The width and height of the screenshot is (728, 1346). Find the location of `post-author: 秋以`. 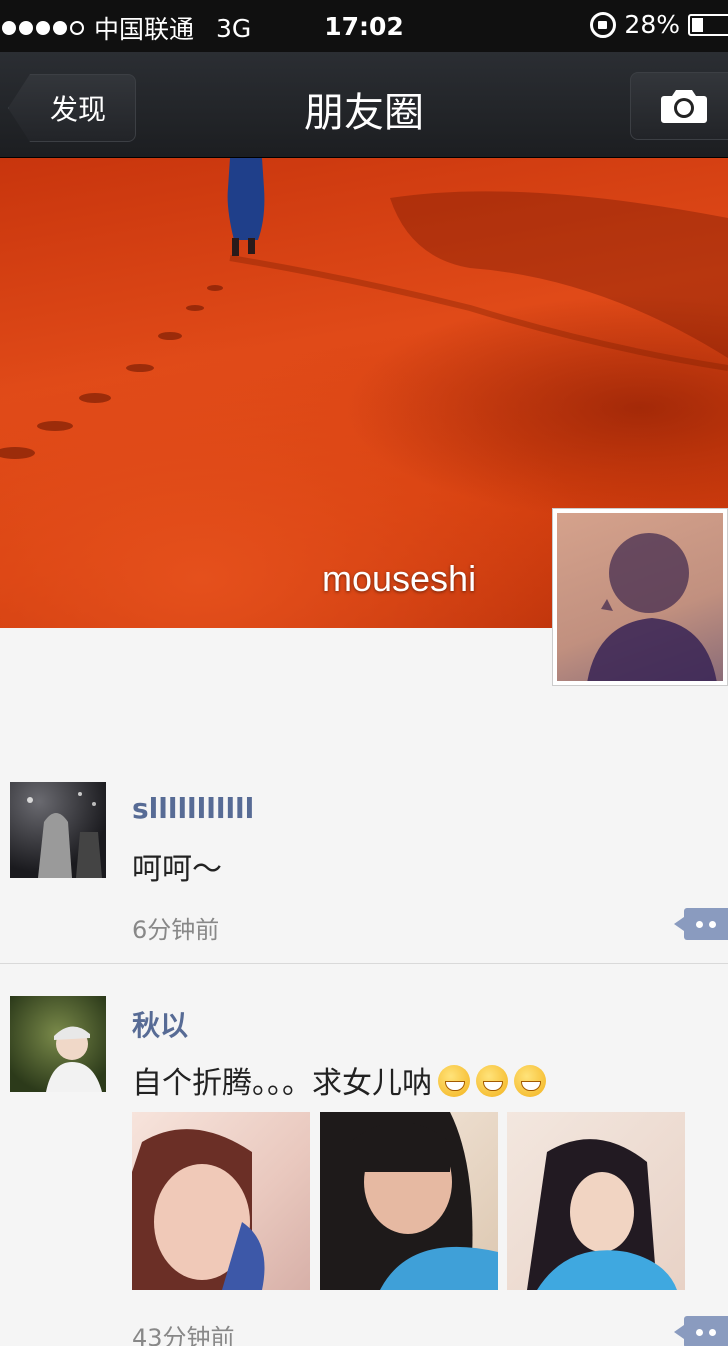

post-author: 秋以 is located at coordinates (160, 1024).